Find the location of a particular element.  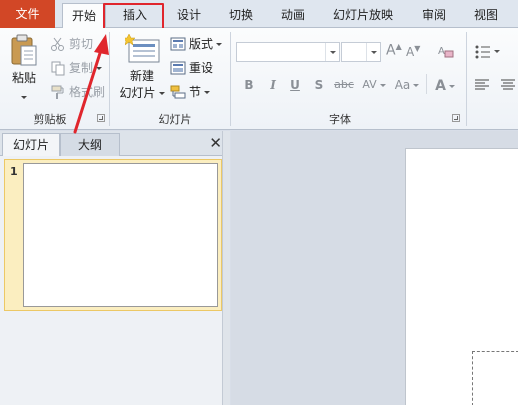

font-dialog-launcher-icon is located at coordinates (456, 118).